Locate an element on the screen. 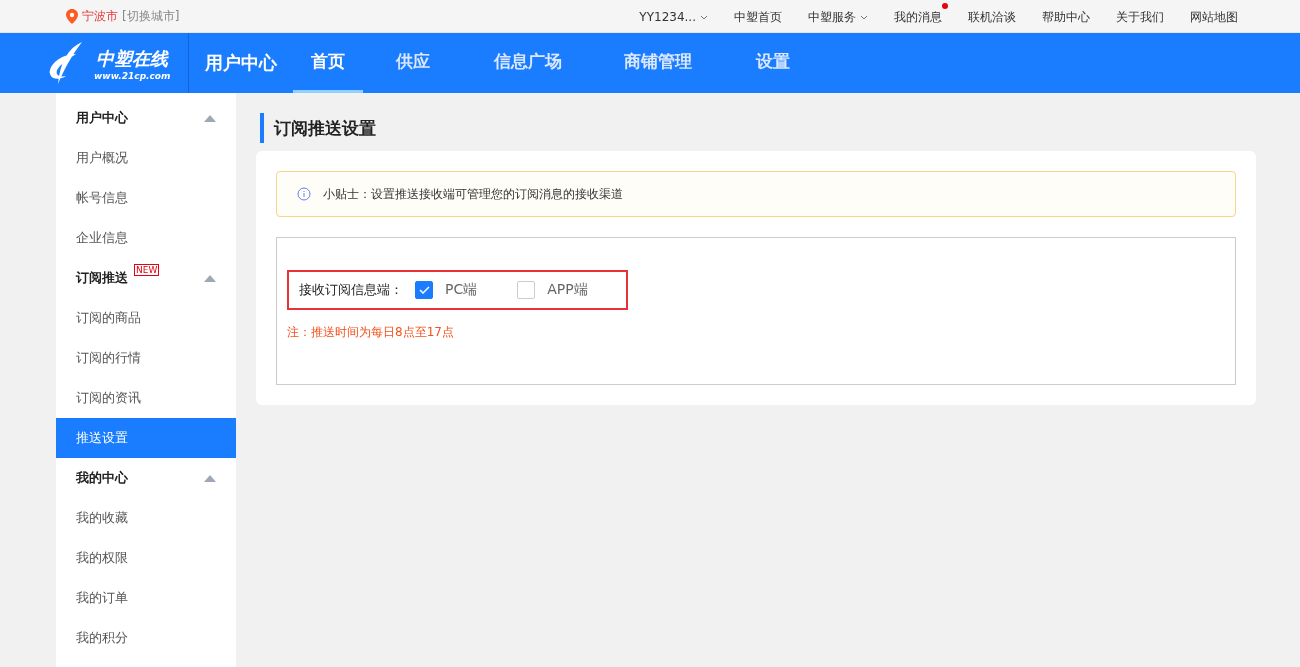 The width and height of the screenshot is (1300, 667). sidebar-item: 企业信息 is located at coordinates (146, 238).